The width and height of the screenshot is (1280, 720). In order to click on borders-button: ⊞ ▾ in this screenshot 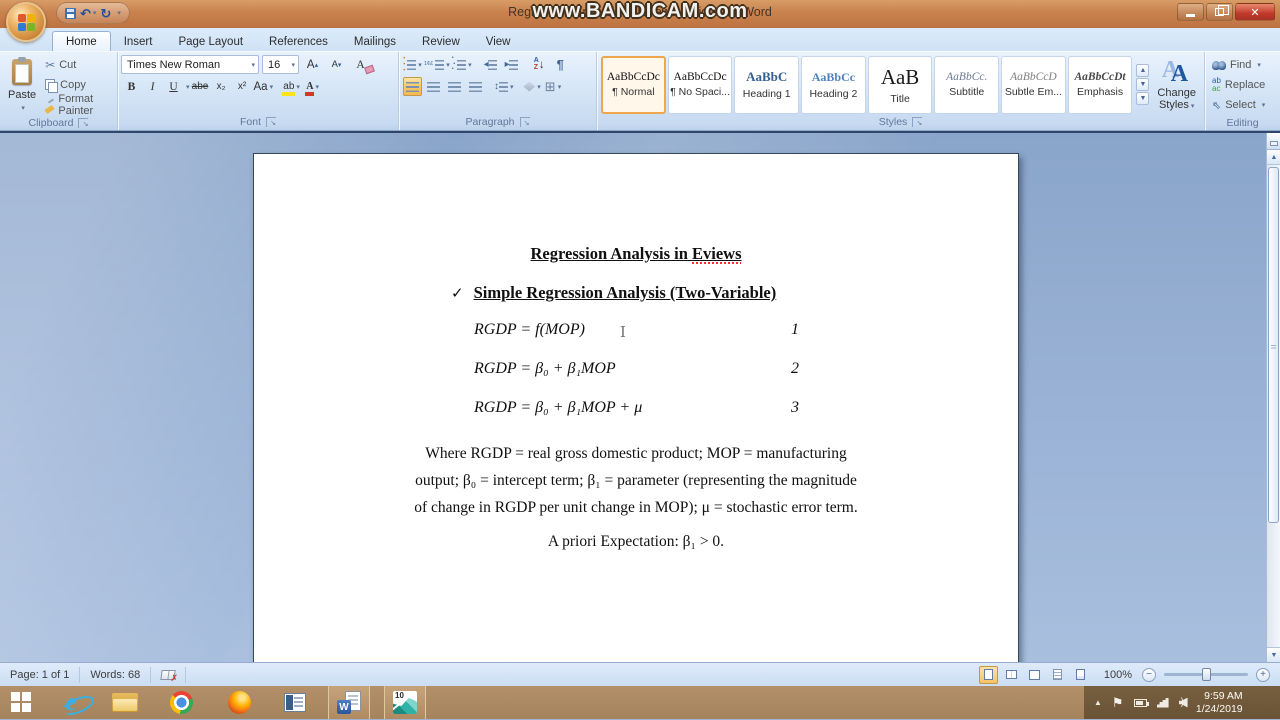, I will do `click(553, 86)`.